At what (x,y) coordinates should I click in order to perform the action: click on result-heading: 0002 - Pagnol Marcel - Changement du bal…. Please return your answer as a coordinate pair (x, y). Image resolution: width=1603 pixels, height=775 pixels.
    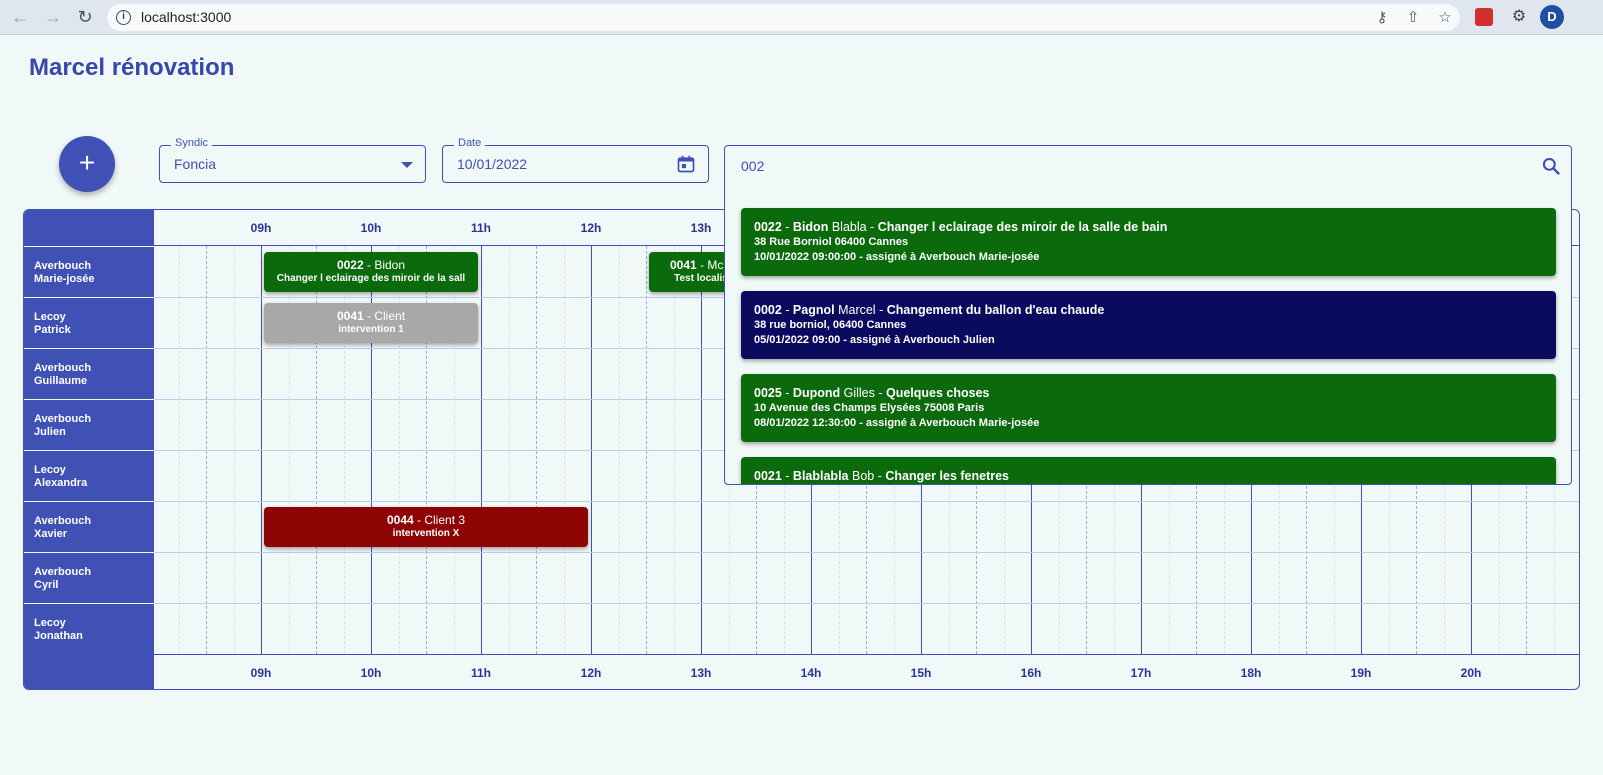
    Looking at the image, I should click on (929, 310).